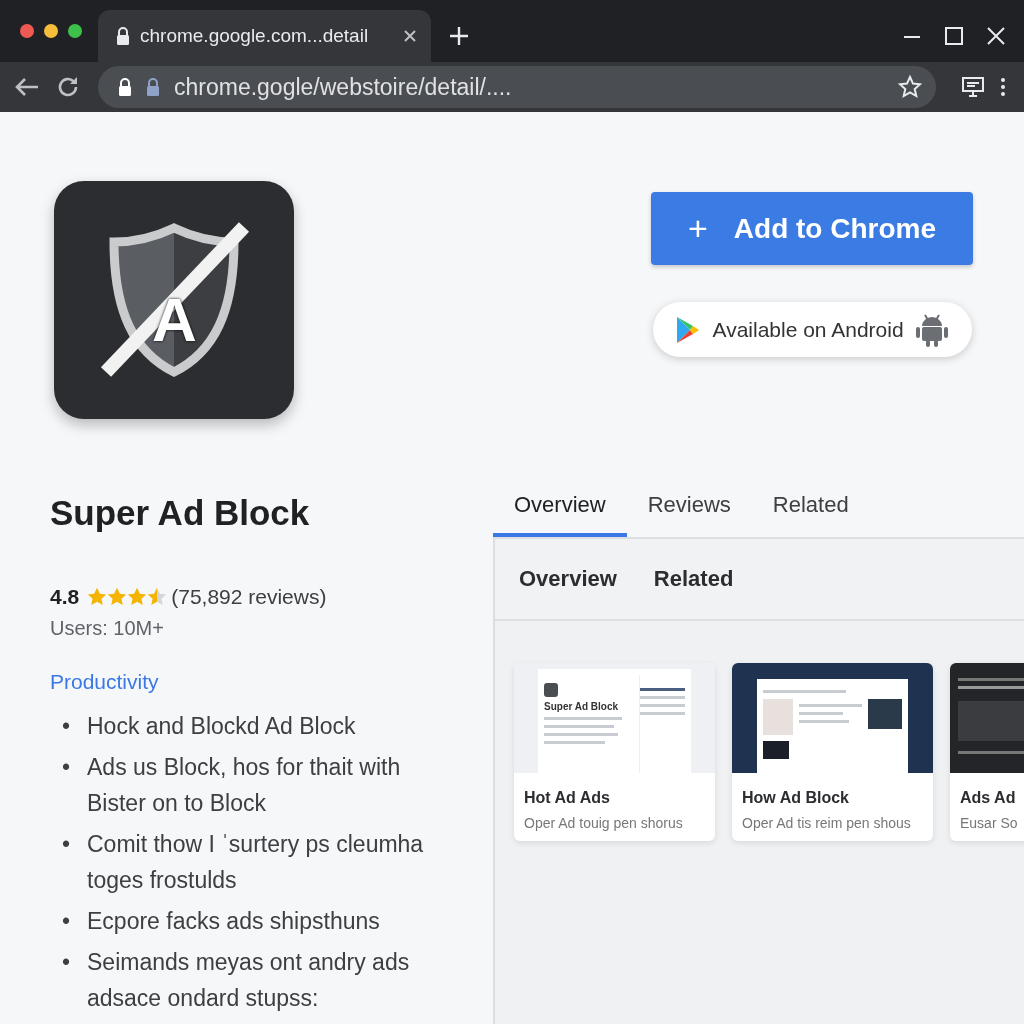 This screenshot has width=1024, height=1024. I want to click on card-title: How Ad Block, so click(796, 798).